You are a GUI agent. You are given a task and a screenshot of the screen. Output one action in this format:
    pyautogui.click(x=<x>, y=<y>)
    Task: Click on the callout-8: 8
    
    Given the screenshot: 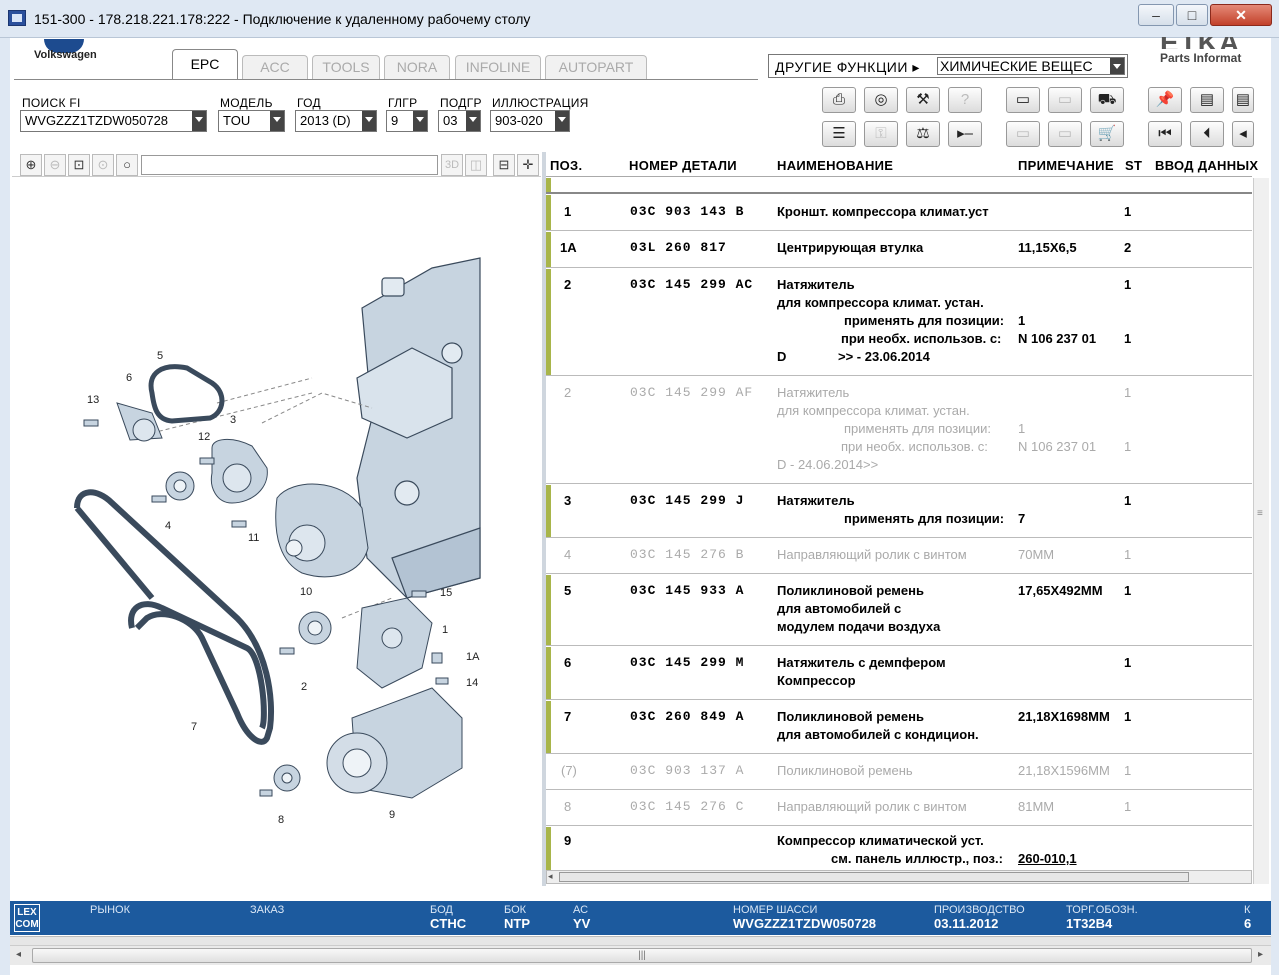 What is the action you would take?
    pyautogui.click(x=281, y=820)
    